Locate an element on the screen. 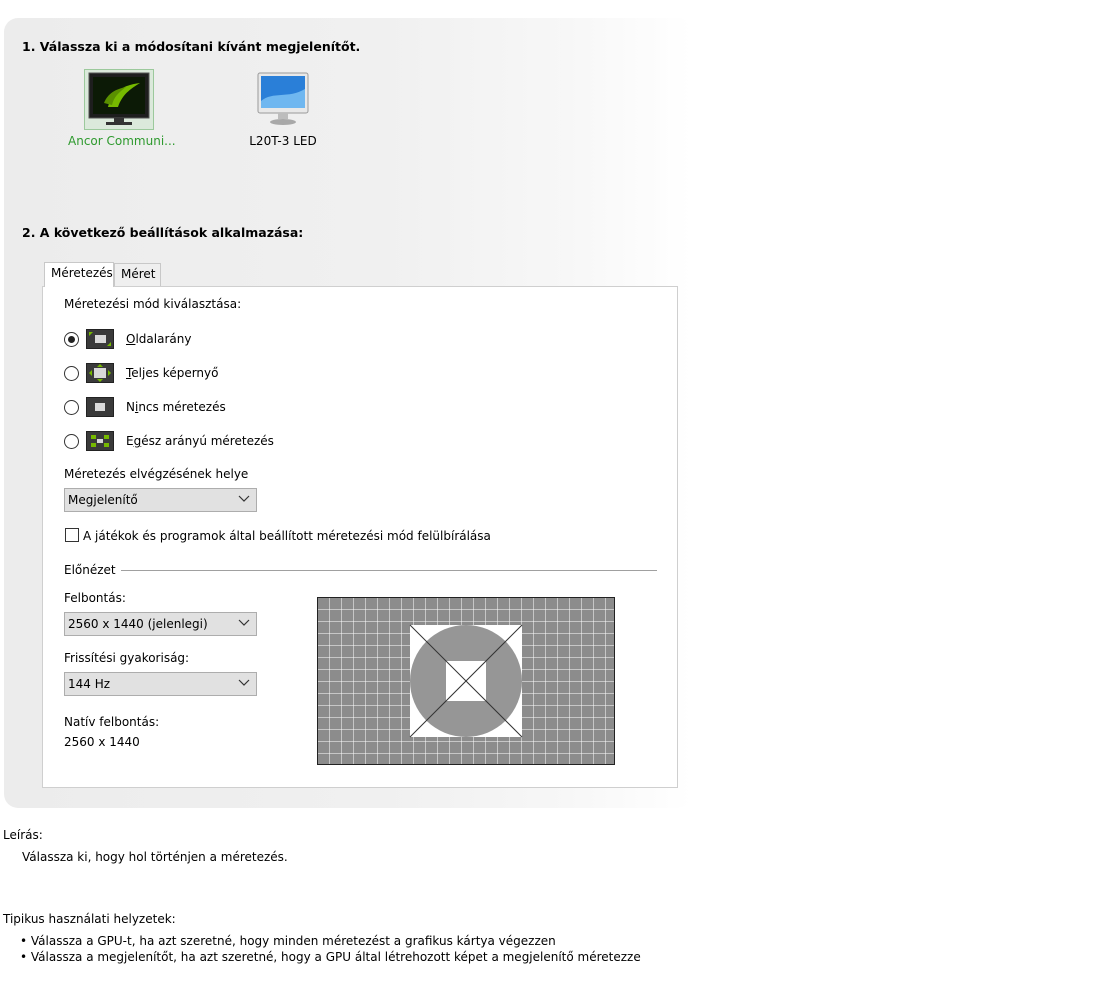 Image resolution: width=1107 pixels, height=986 pixels. scaling-location-value: Megjelenítő is located at coordinates (103, 500).